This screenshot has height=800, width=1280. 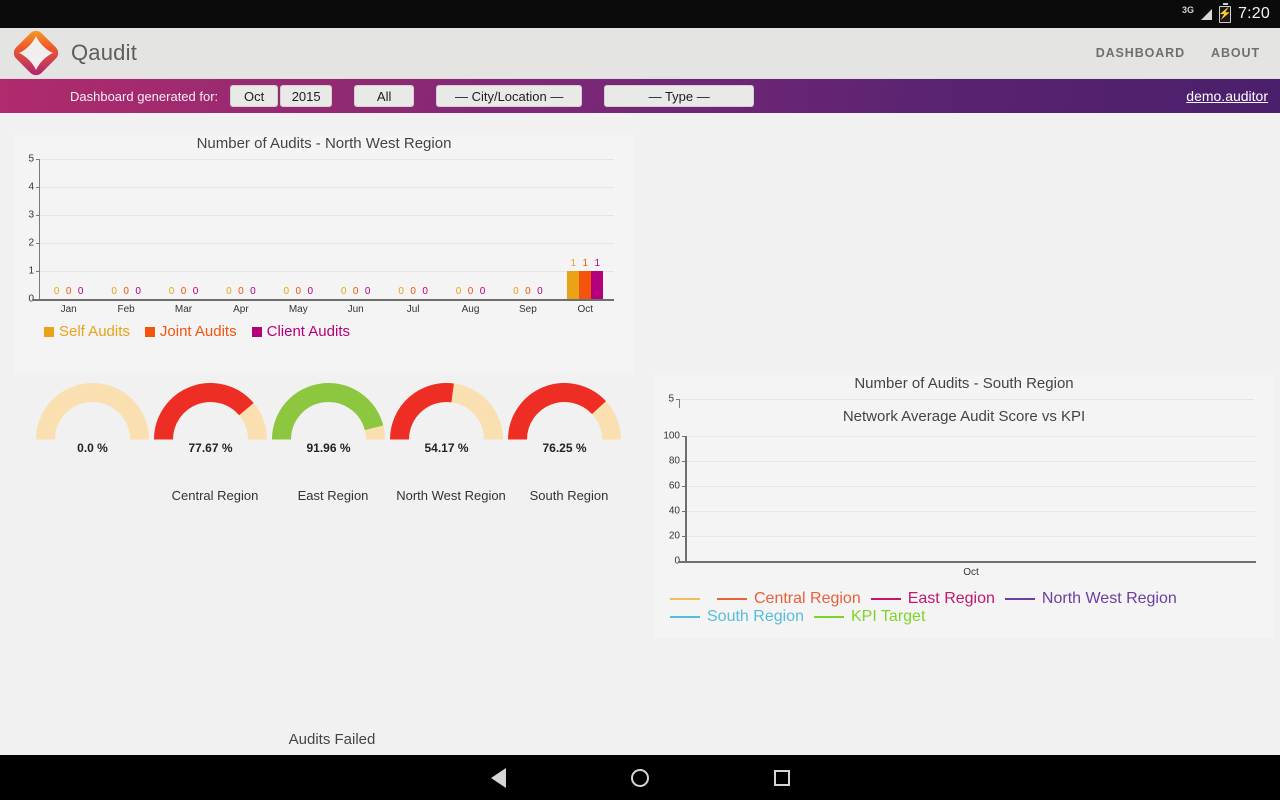 I want to click on legend-item-north-west-region: North West Region, so click(x=1090, y=599).